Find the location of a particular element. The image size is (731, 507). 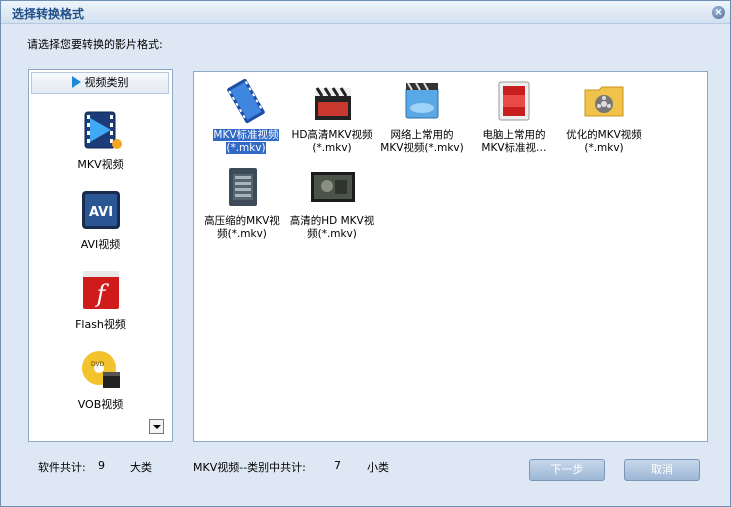

dvd-disc-icon: DVD is located at coordinates (101, 369).